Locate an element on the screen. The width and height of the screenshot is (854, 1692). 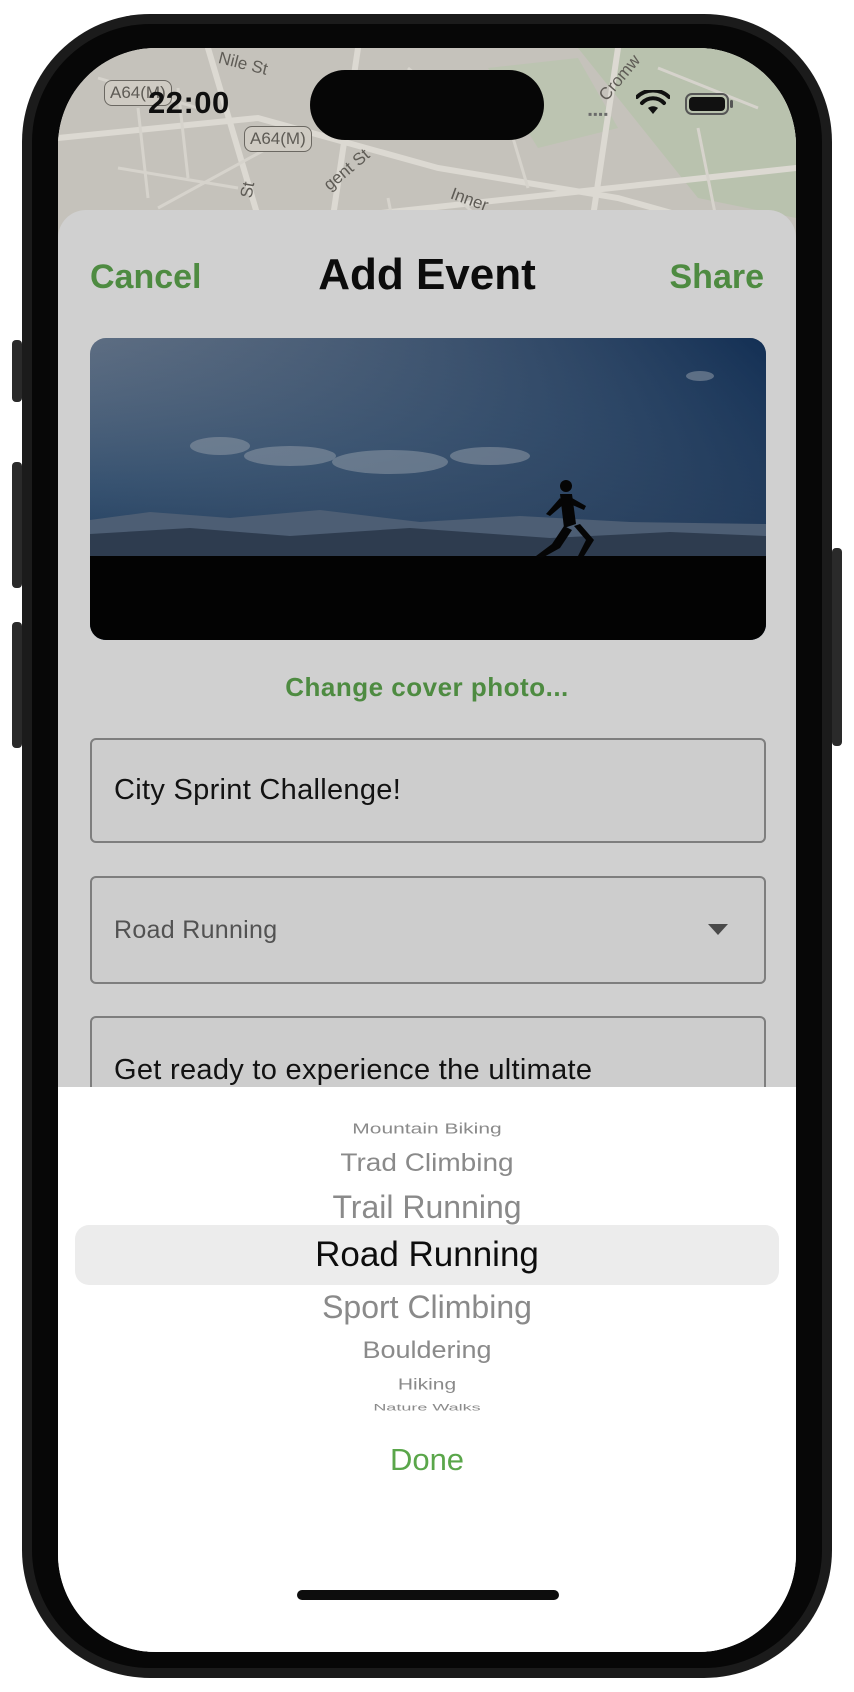
picker-item: Hiking is located at coordinates (427, 1385).